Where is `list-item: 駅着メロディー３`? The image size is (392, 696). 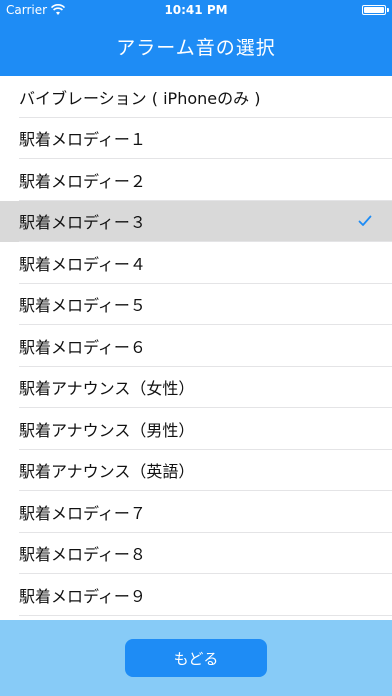
list-item: 駅着メロディー３ is located at coordinates (196, 221).